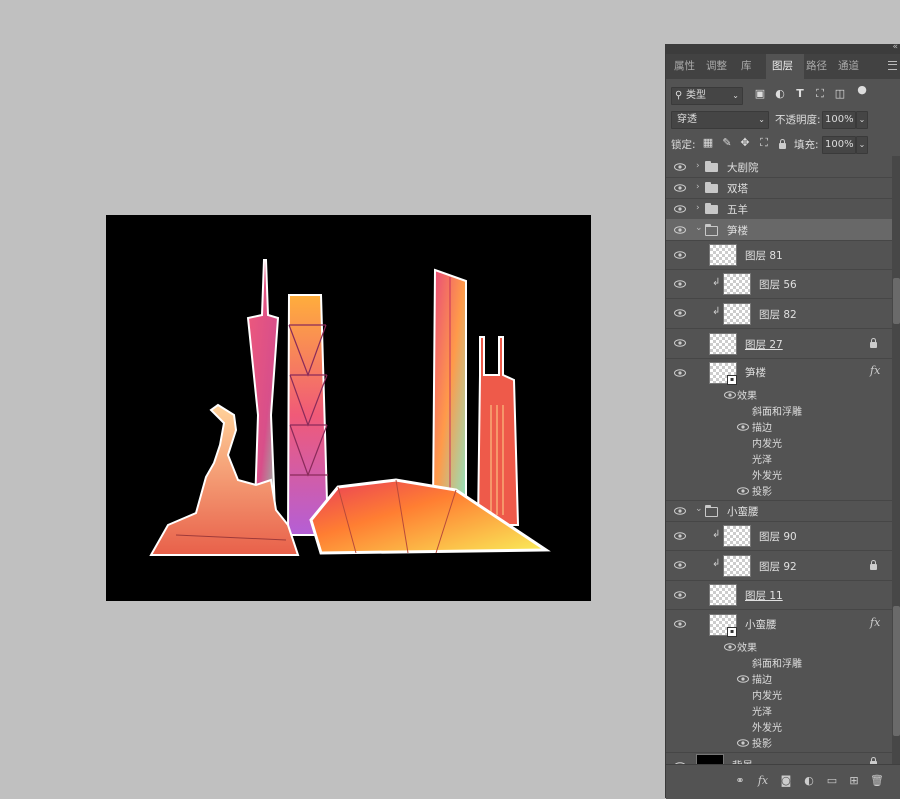 The width and height of the screenshot is (900, 799). I want to click on filter-adjustment-icon: ◐, so click(780, 94).